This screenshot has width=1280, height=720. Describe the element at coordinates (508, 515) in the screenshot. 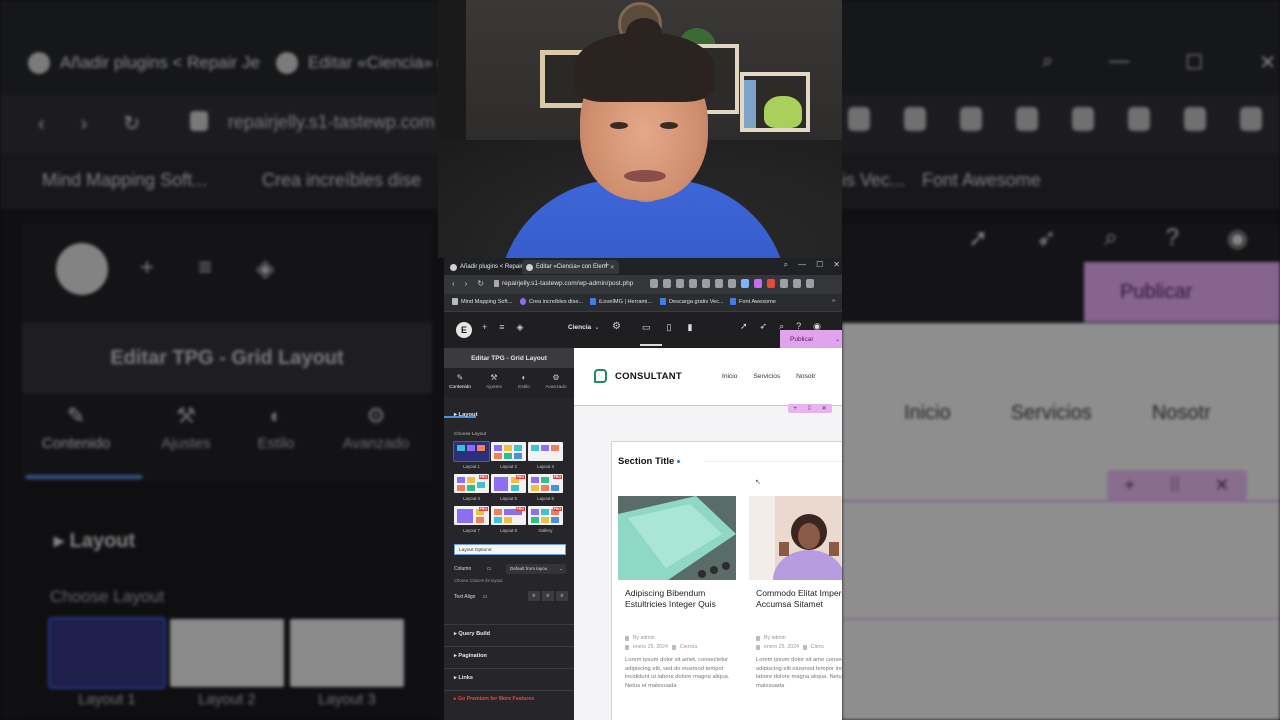

I see `layout-option-8: PRO` at that location.